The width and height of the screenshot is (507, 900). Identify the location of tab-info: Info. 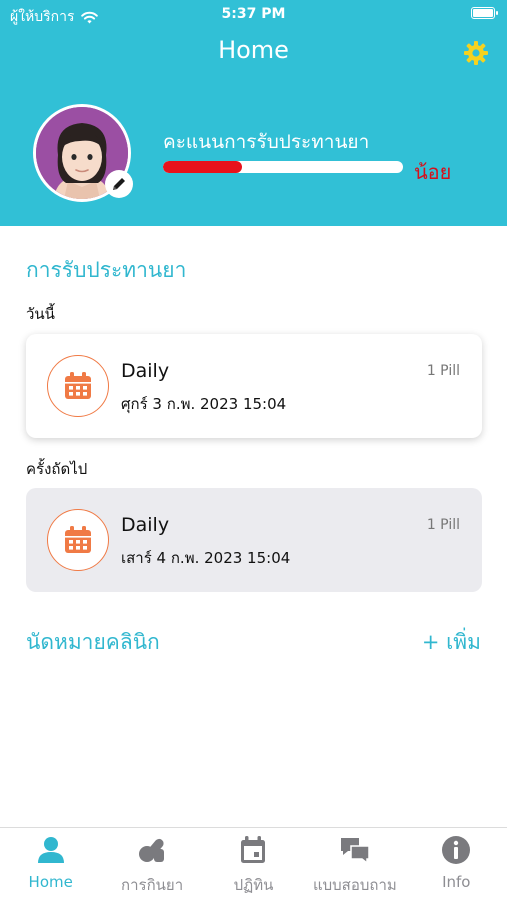
(456, 864).